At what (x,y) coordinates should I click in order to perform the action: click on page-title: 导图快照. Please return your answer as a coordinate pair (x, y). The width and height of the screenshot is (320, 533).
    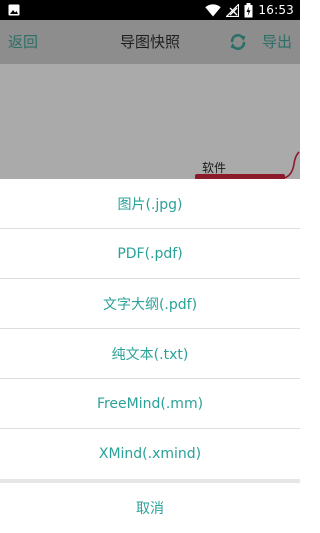
    Looking at the image, I should click on (149, 42).